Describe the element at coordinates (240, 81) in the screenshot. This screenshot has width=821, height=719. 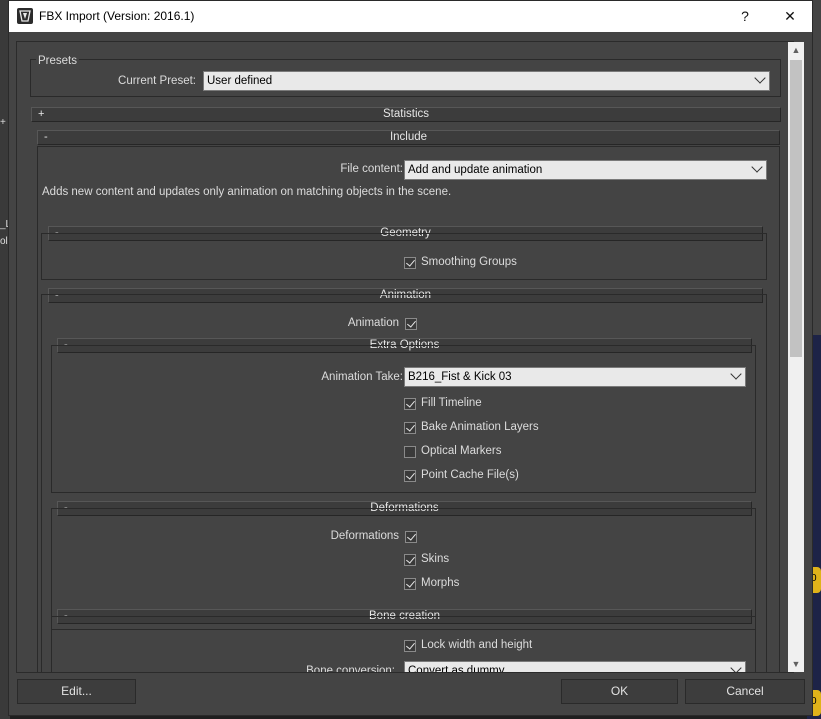
I see `current-preset-value: User defined` at that location.